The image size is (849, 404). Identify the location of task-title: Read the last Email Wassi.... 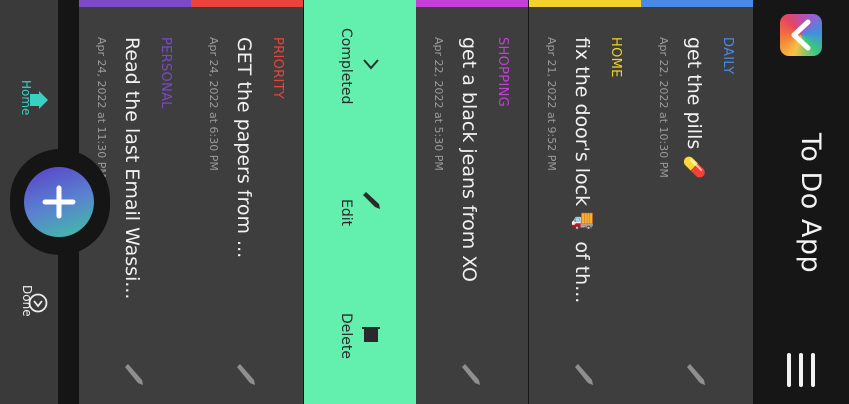
(132, 168).